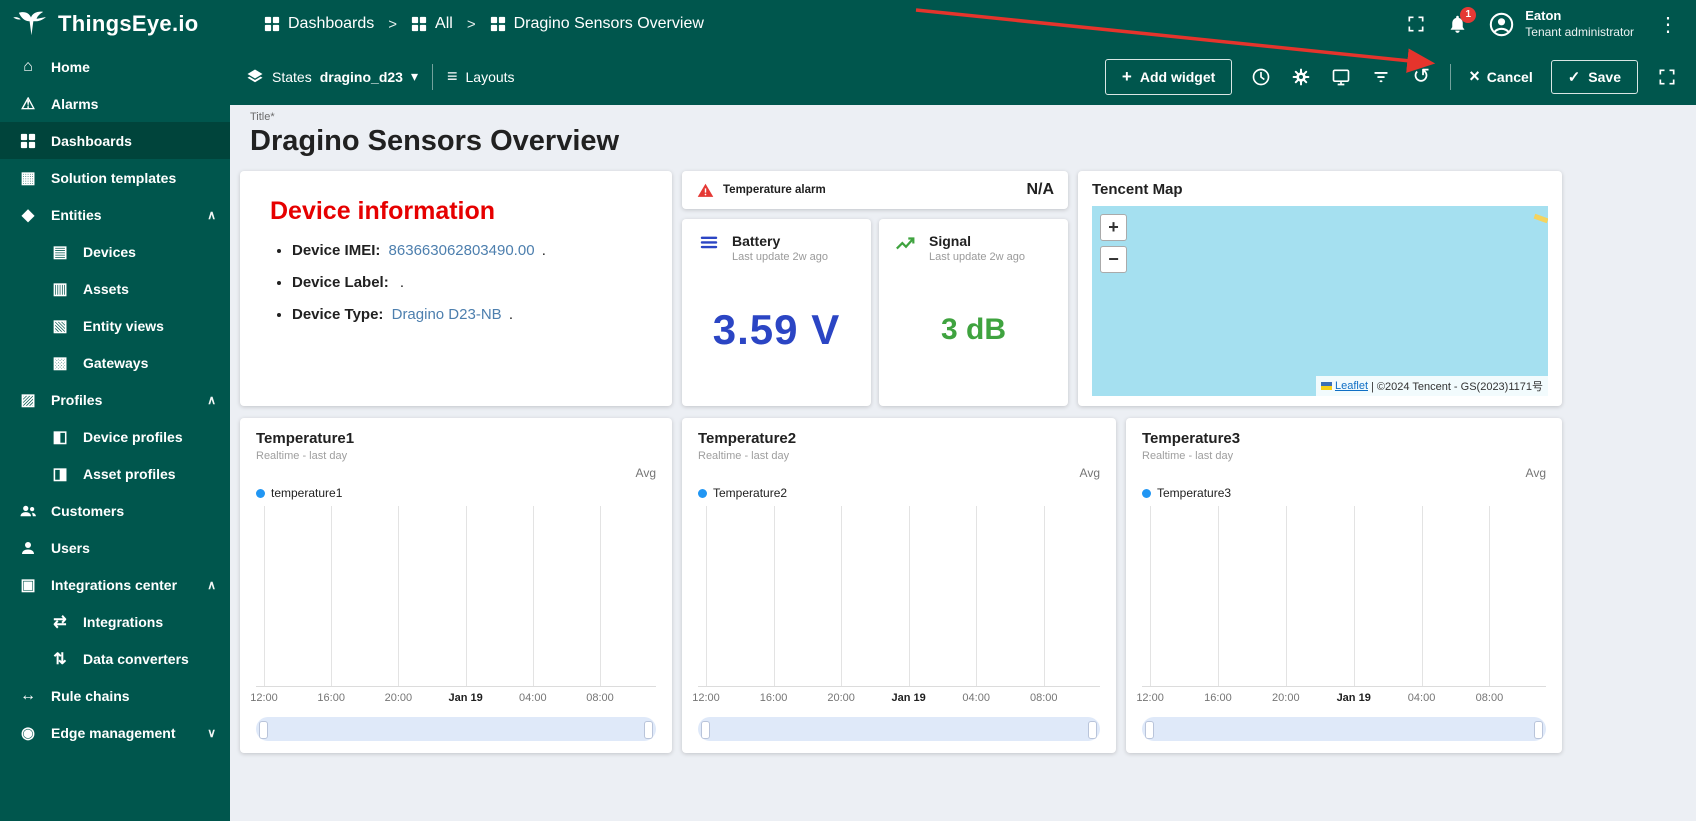 The width and height of the screenshot is (1696, 821). What do you see at coordinates (1137, 190) in the screenshot?
I see `map-title: Tencent Map` at bounding box center [1137, 190].